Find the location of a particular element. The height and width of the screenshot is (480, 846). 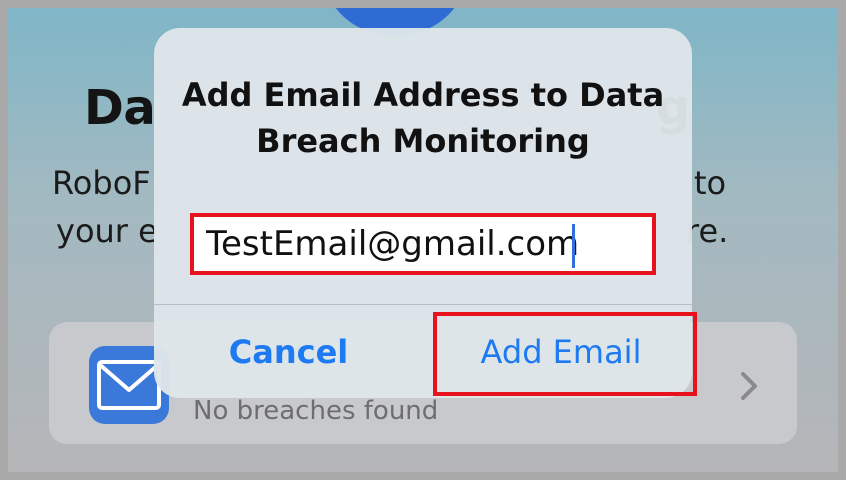

description-line1-left: RoboF is located at coordinates (101, 183).